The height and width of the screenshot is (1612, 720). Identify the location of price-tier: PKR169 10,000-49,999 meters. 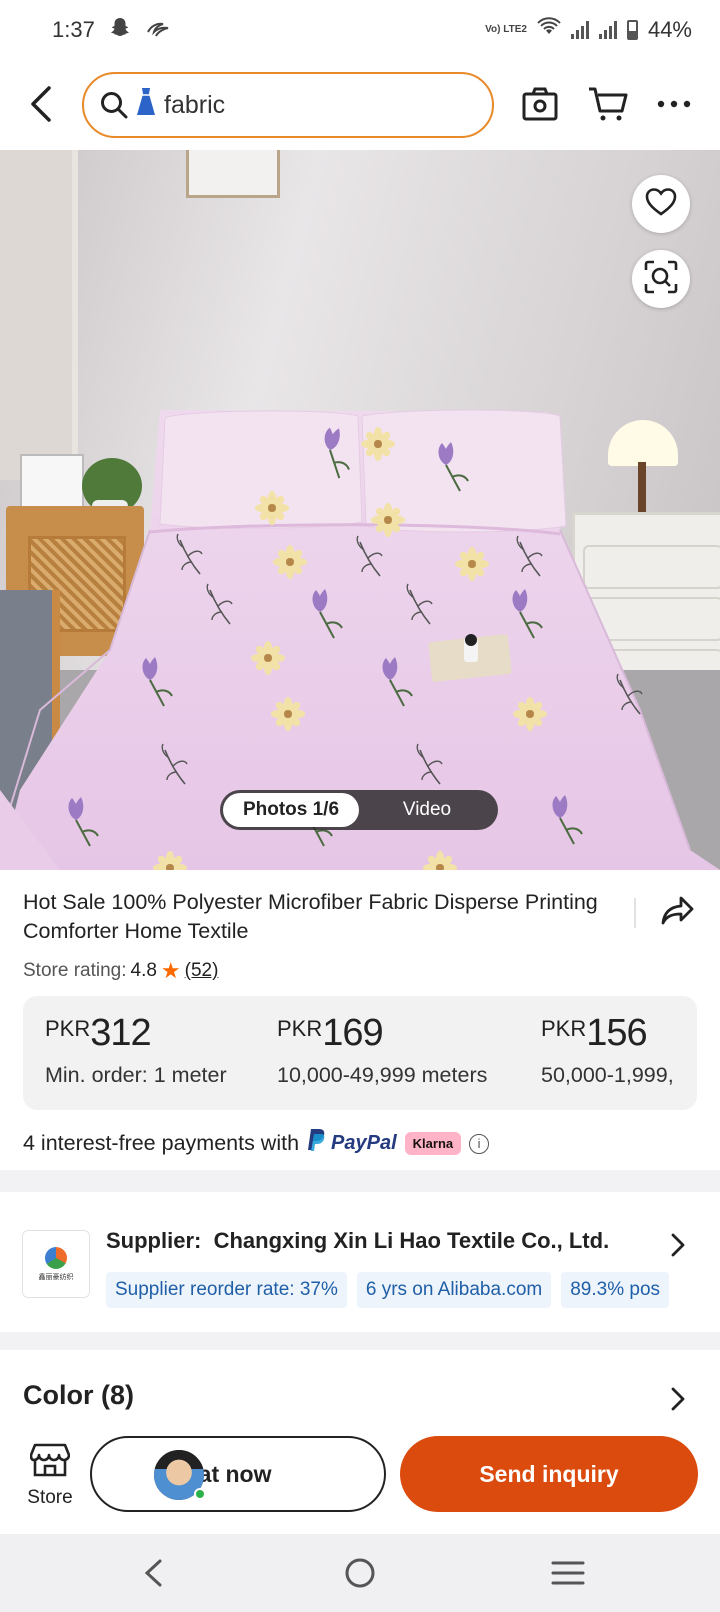
(382, 1050).